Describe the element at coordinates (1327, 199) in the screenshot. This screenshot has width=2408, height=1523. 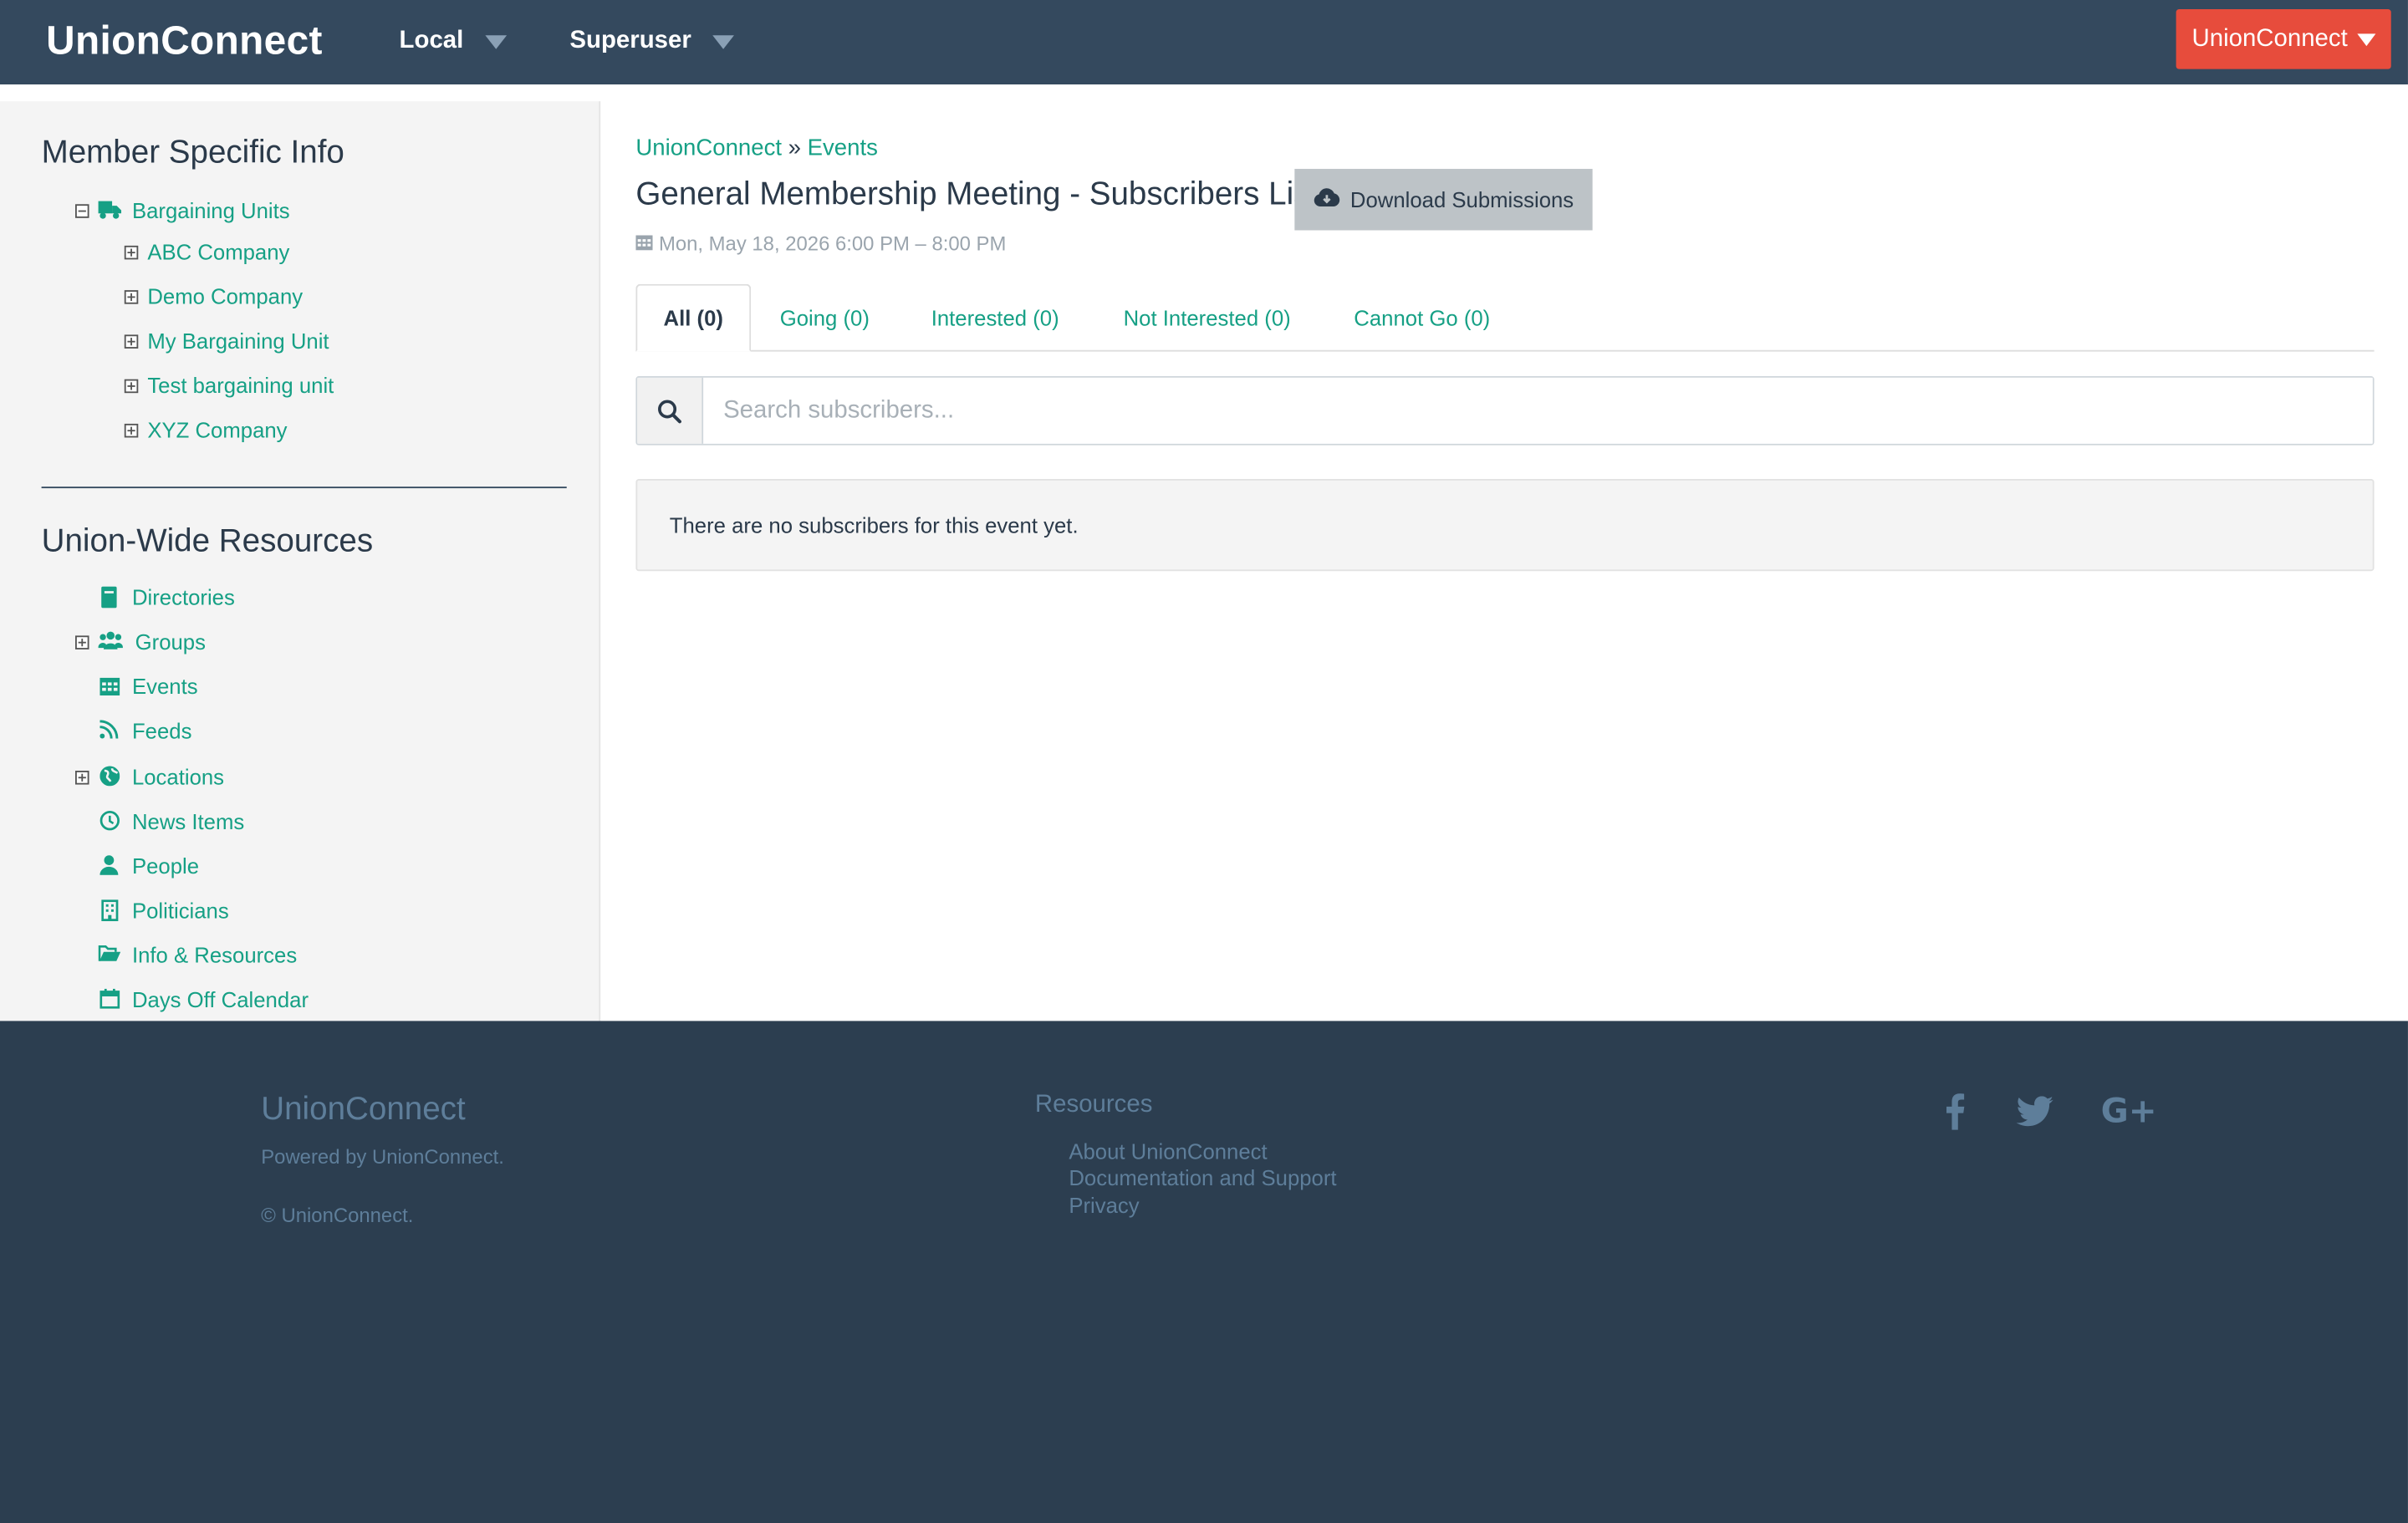
I see `cloud-download-icon` at that location.